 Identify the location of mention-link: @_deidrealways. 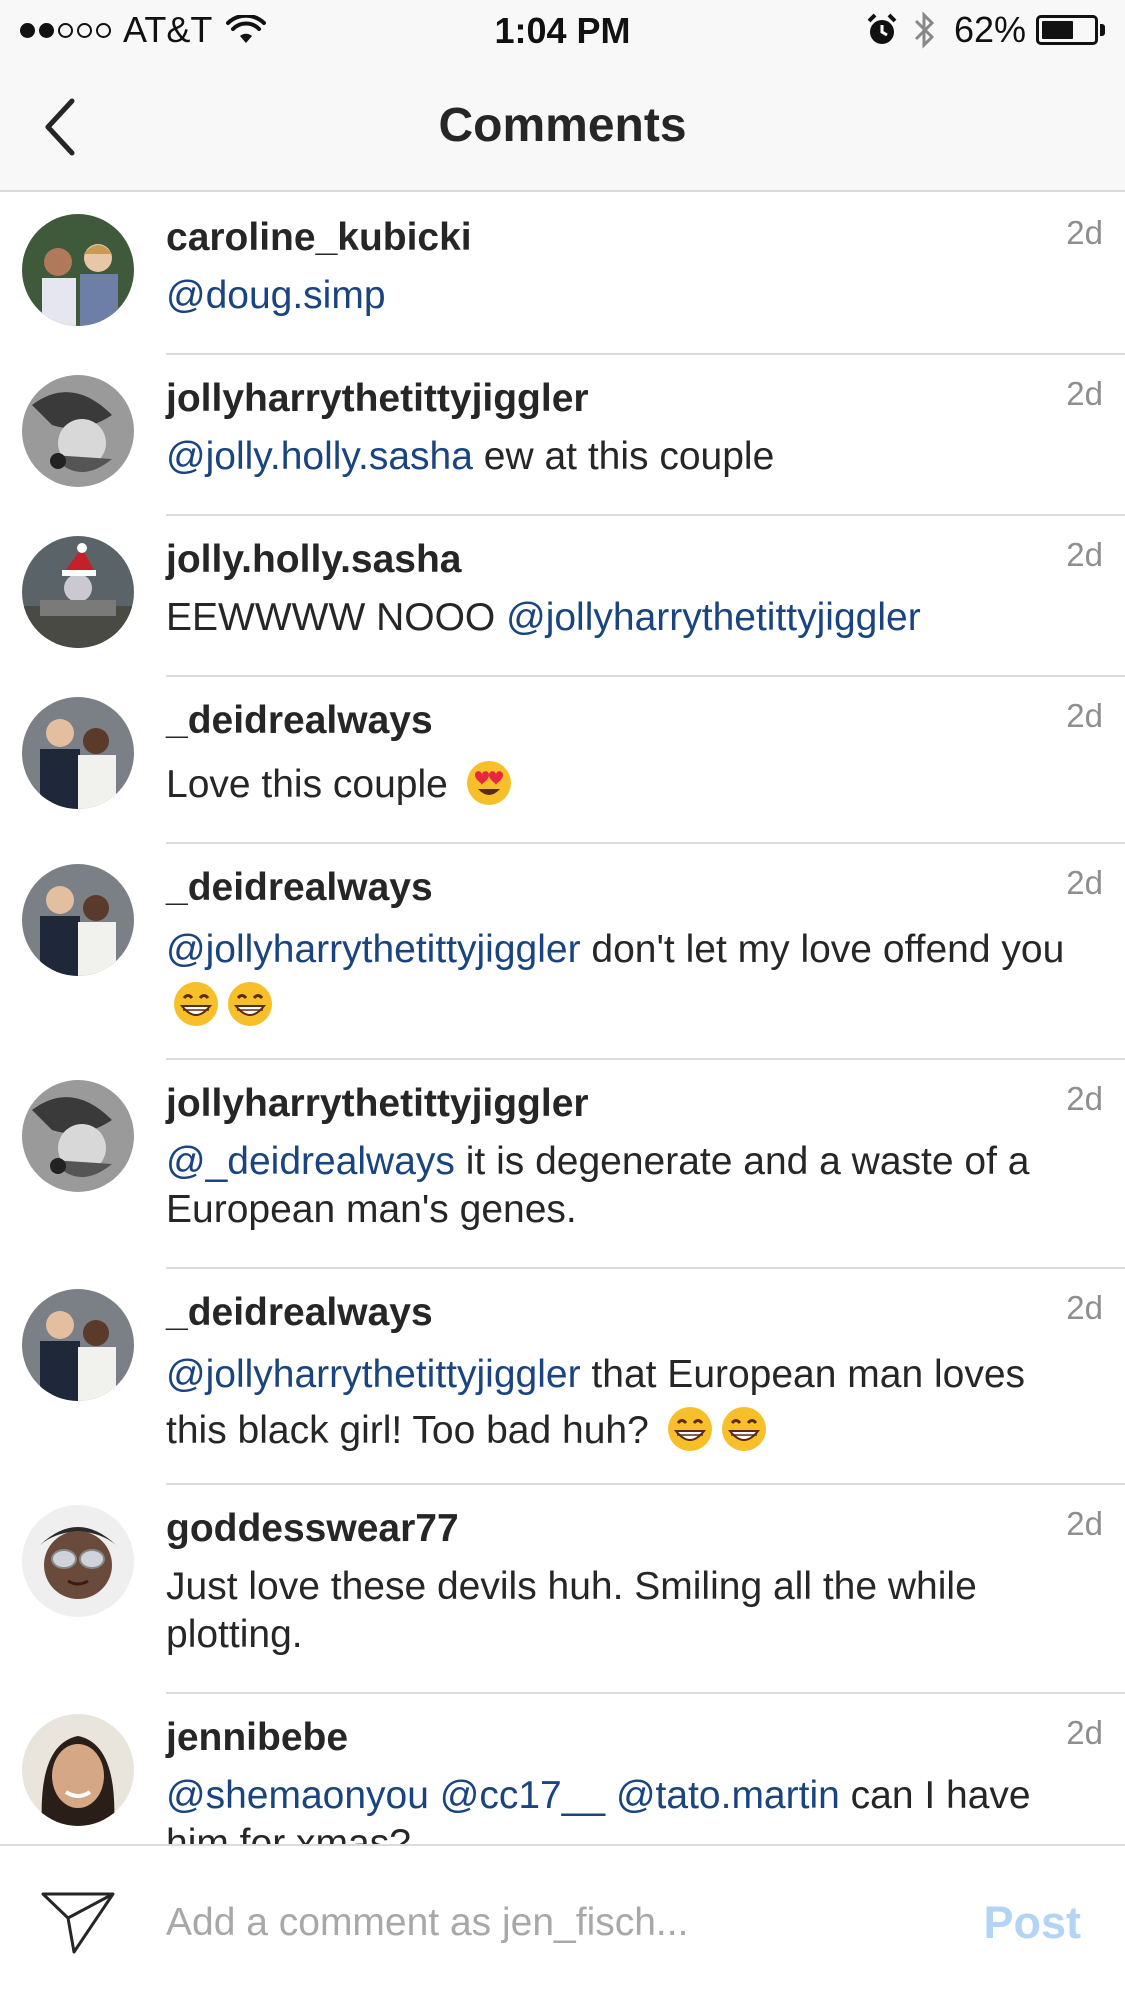
(310, 1161).